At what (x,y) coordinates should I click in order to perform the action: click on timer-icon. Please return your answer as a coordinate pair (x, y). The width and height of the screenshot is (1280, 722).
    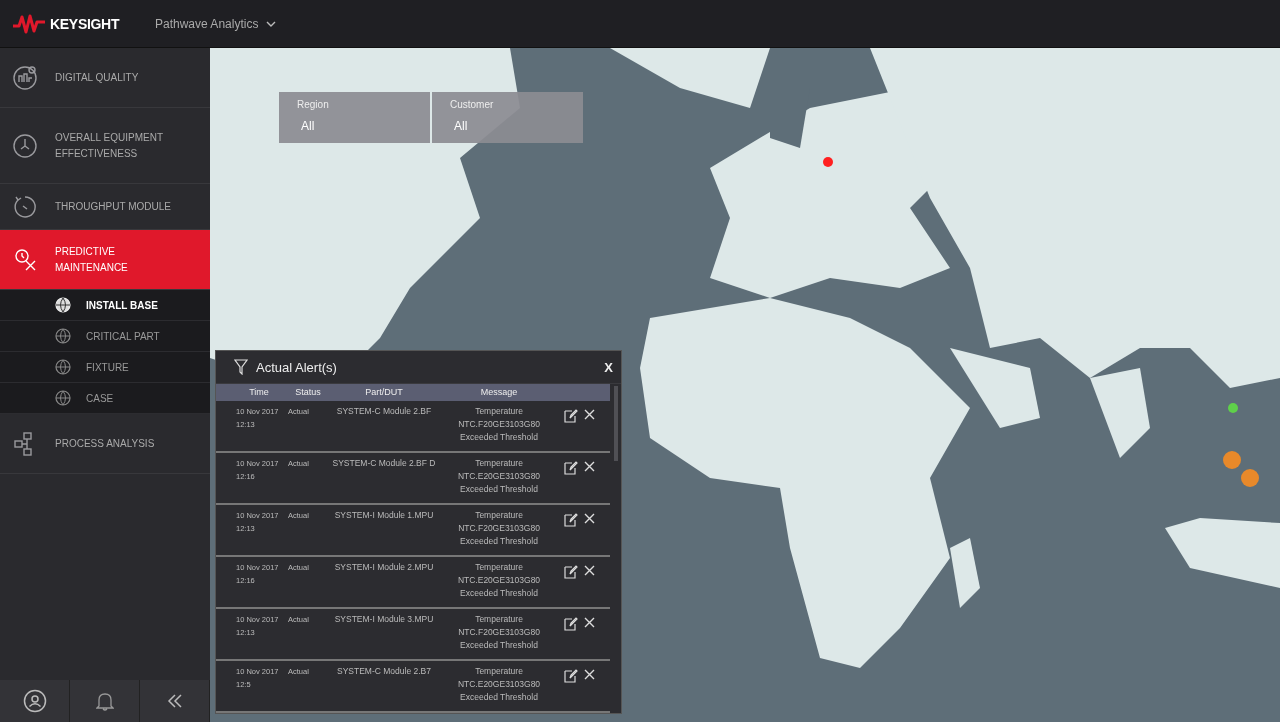
    Looking at the image, I should click on (25, 206).